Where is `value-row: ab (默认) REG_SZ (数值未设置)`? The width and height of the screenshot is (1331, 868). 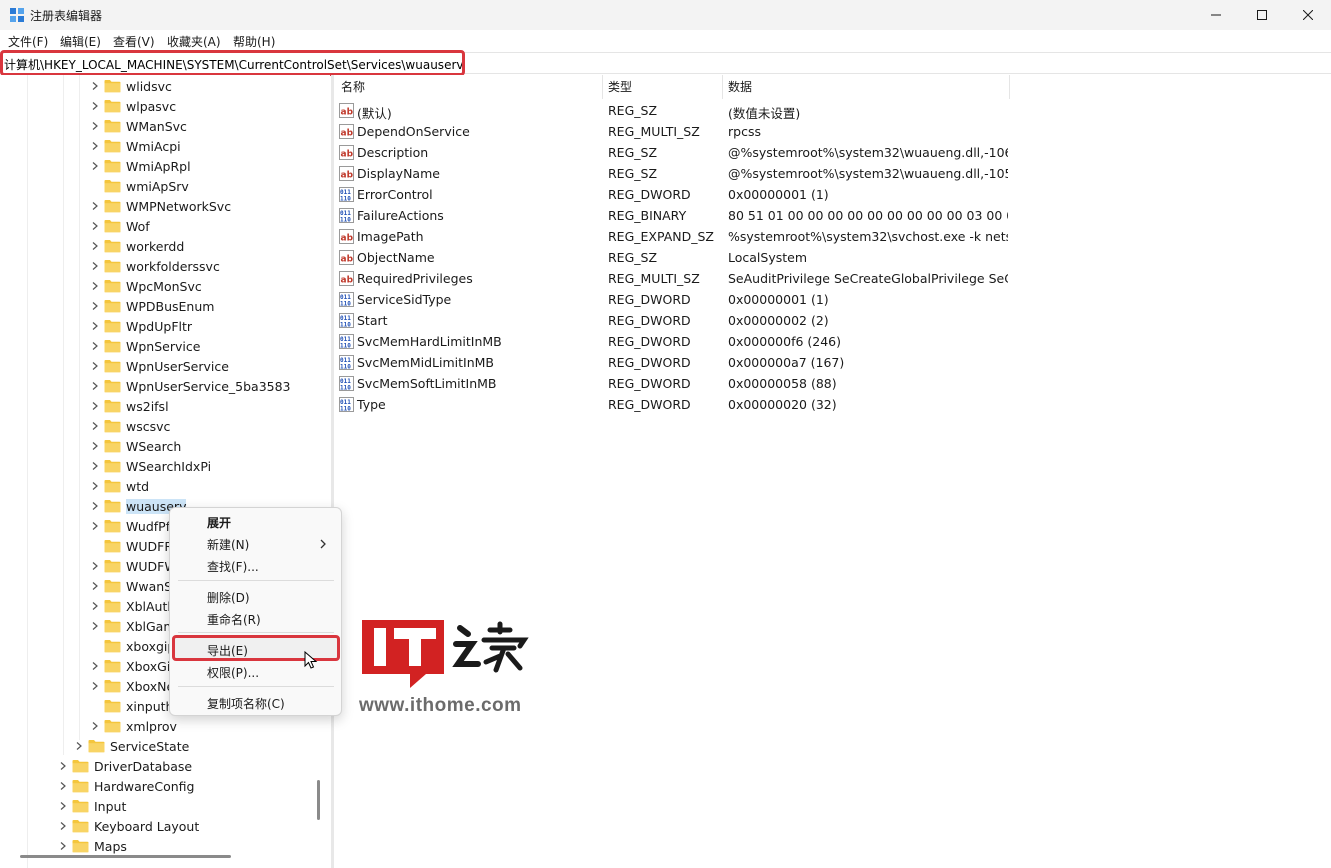 value-row: ab (默认) REG_SZ (数值未设置) is located at coordinates (674, 110).